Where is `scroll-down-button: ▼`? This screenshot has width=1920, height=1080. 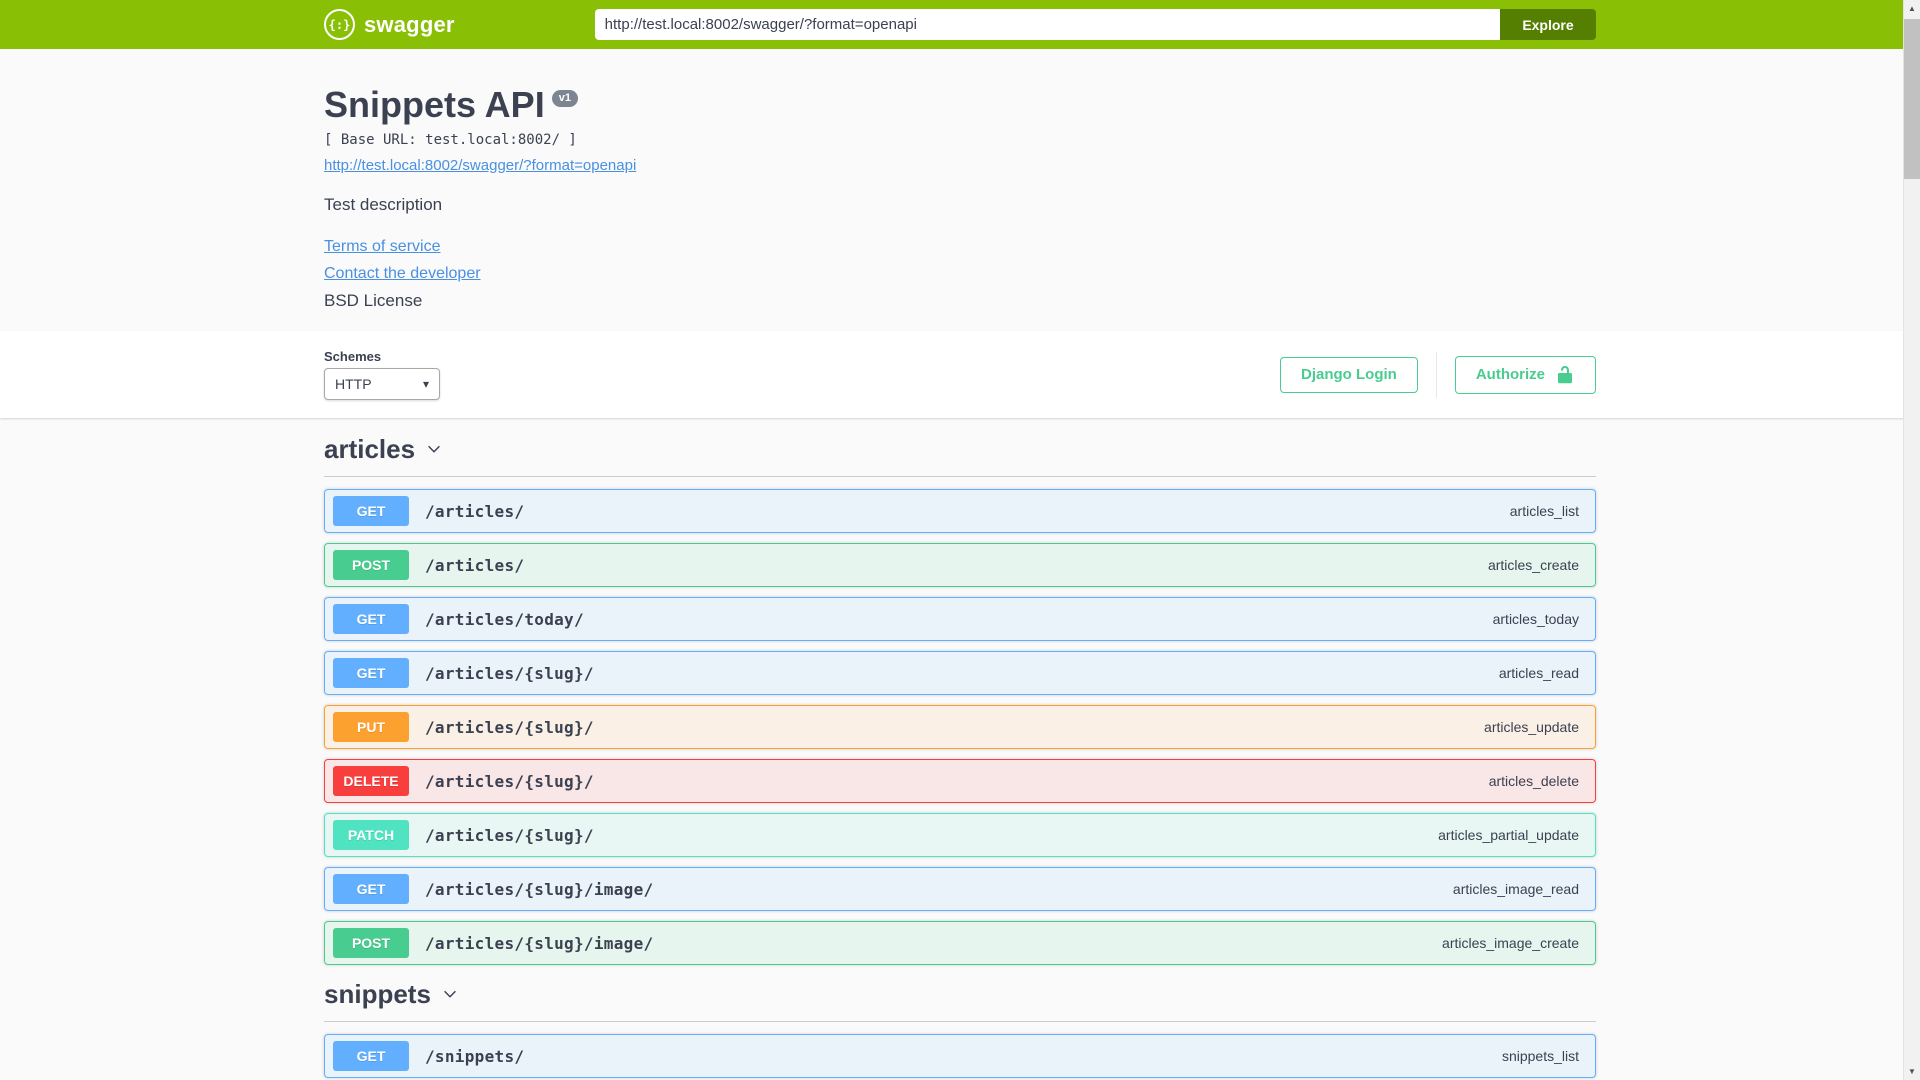
scroll-down-button: ▼ is located at coordinates (1912, 1071).